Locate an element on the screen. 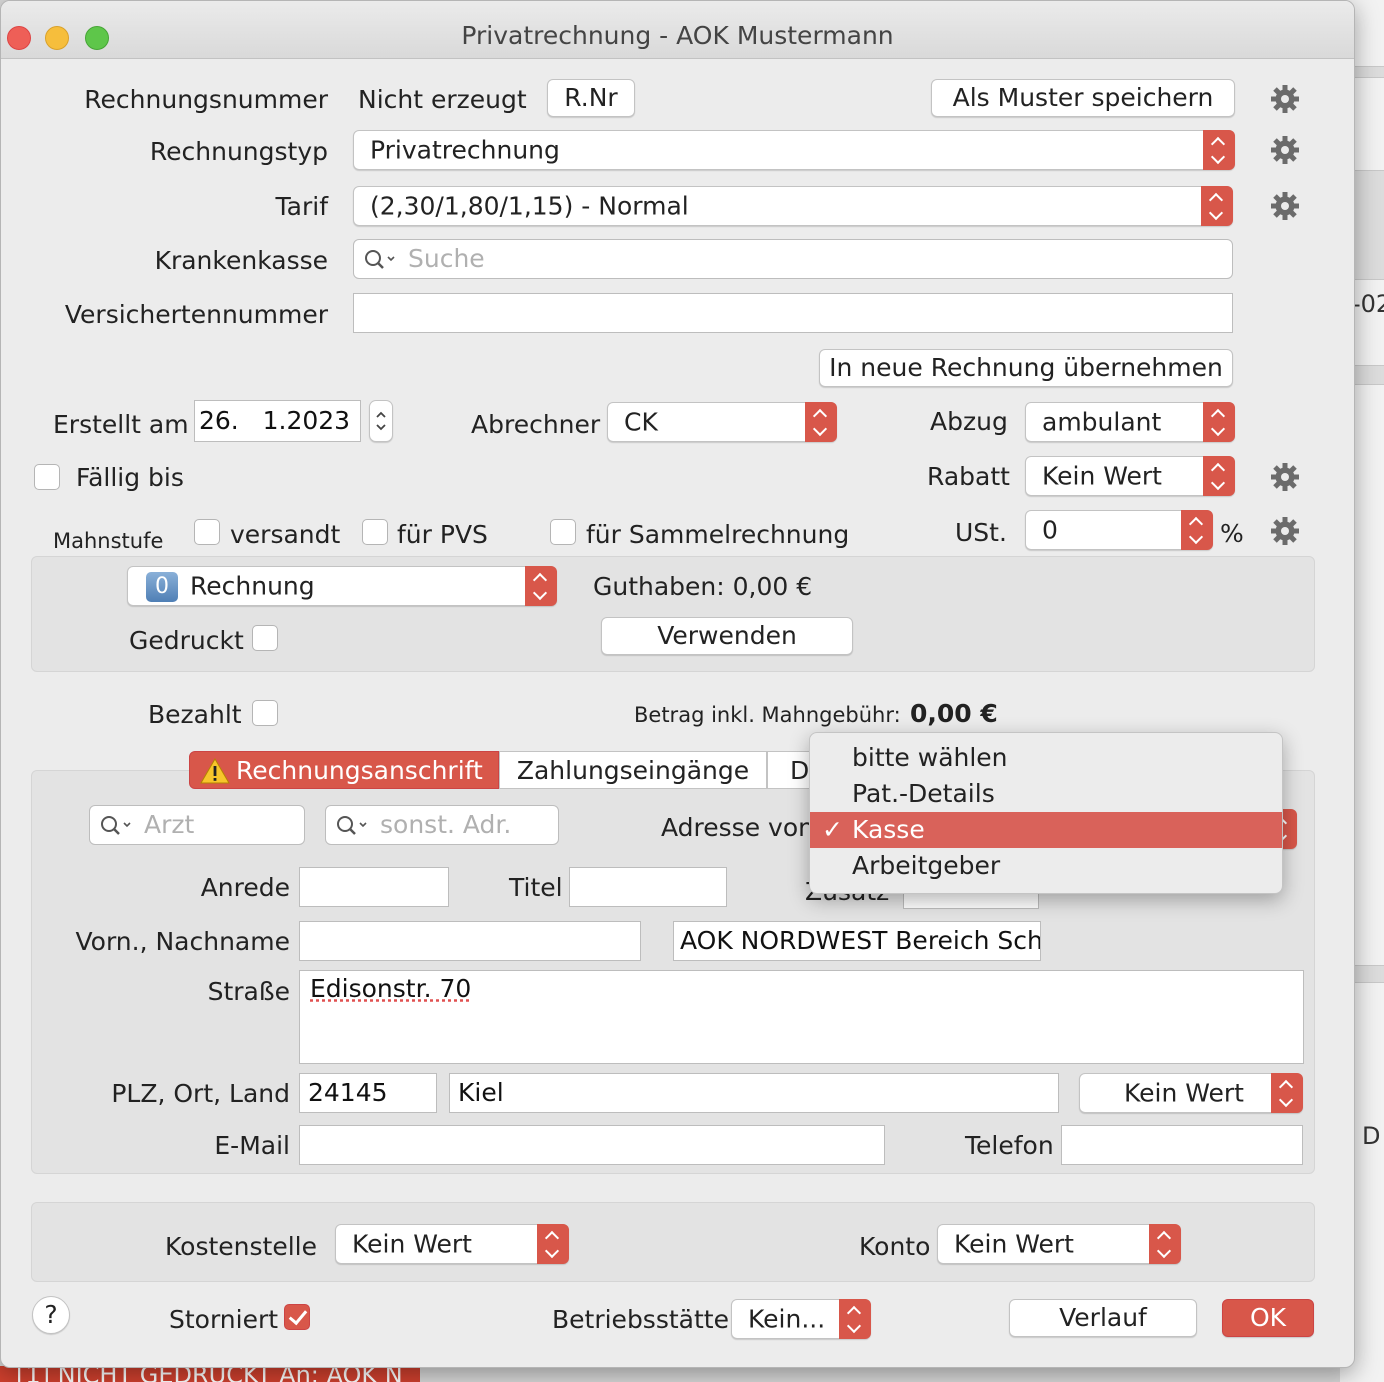 The image size is (1384, 1382). discount-select: Kein Wert is located at coordinates (1130, 476).